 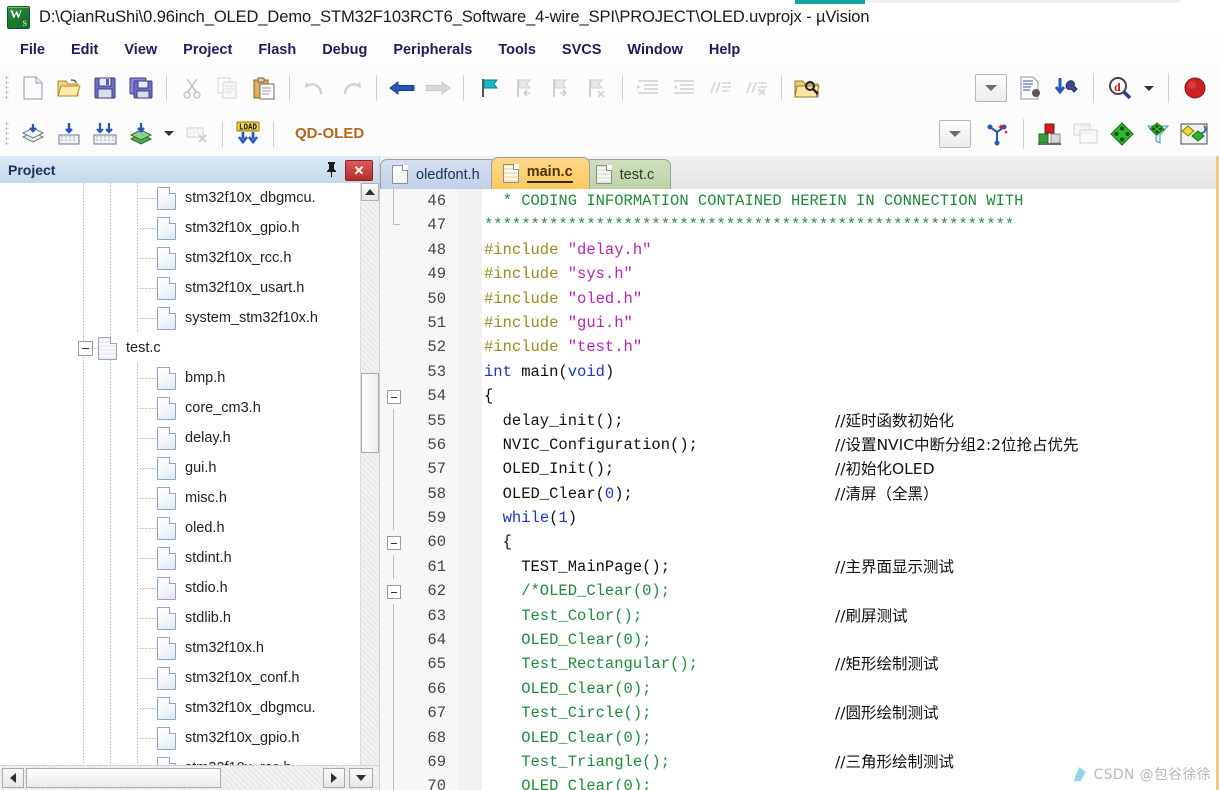 What do you see at coordinates (438, 174) in the screenshot?
I see `tab-oledfont-h: oledfont.h` at bounding box center [438, 174].